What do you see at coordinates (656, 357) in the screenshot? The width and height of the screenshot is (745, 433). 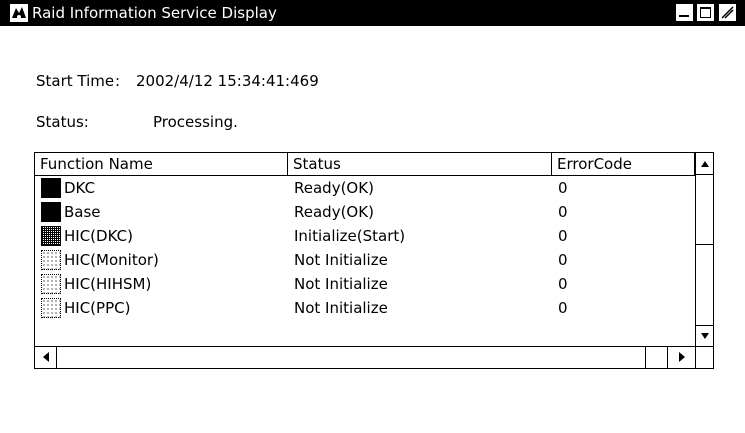 I see `horizontal-scroll-thumb` at bounding box center [656, 357].